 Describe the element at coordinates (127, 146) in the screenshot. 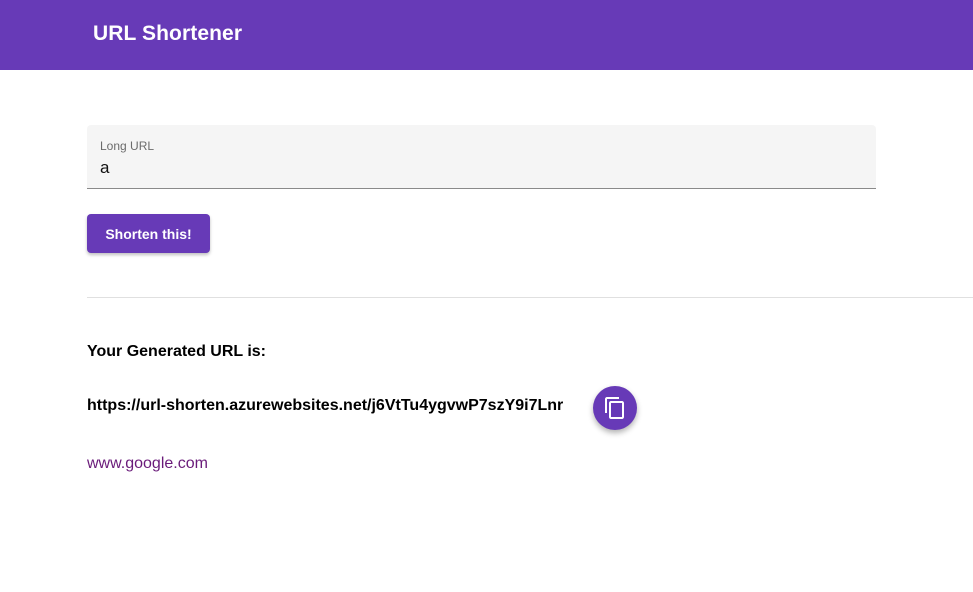

I see `long-url-label: Long URL` at that location.